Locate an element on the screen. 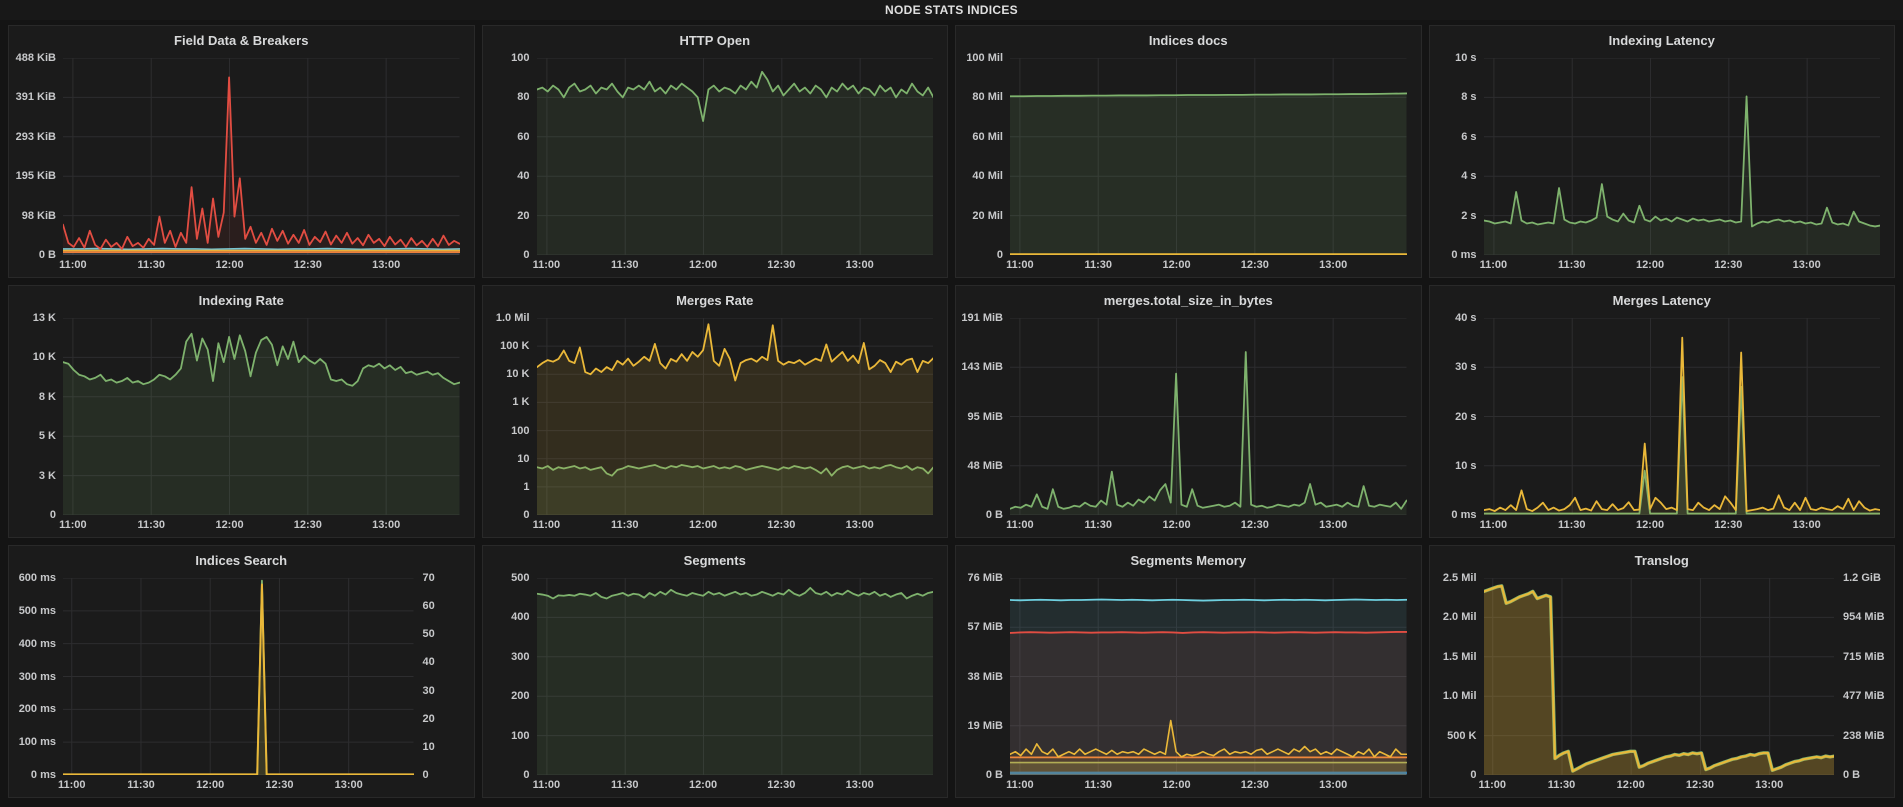 The width and height of the screenshot is (1903, 807). dashboard-title-bar: NODE STATS INDICES is located at coordinates (951, 10).